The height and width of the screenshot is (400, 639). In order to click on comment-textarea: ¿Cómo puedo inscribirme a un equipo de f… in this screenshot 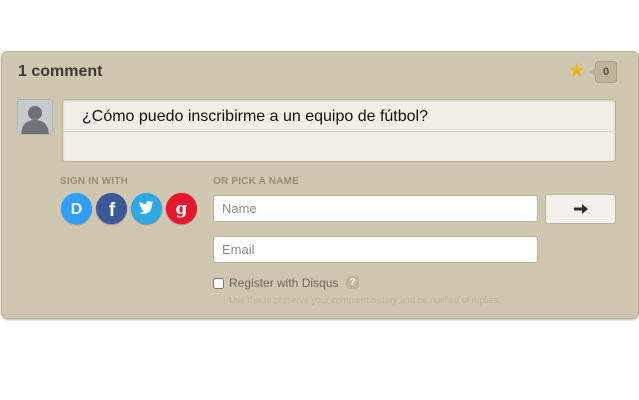, I will do `click(339, 130)`.